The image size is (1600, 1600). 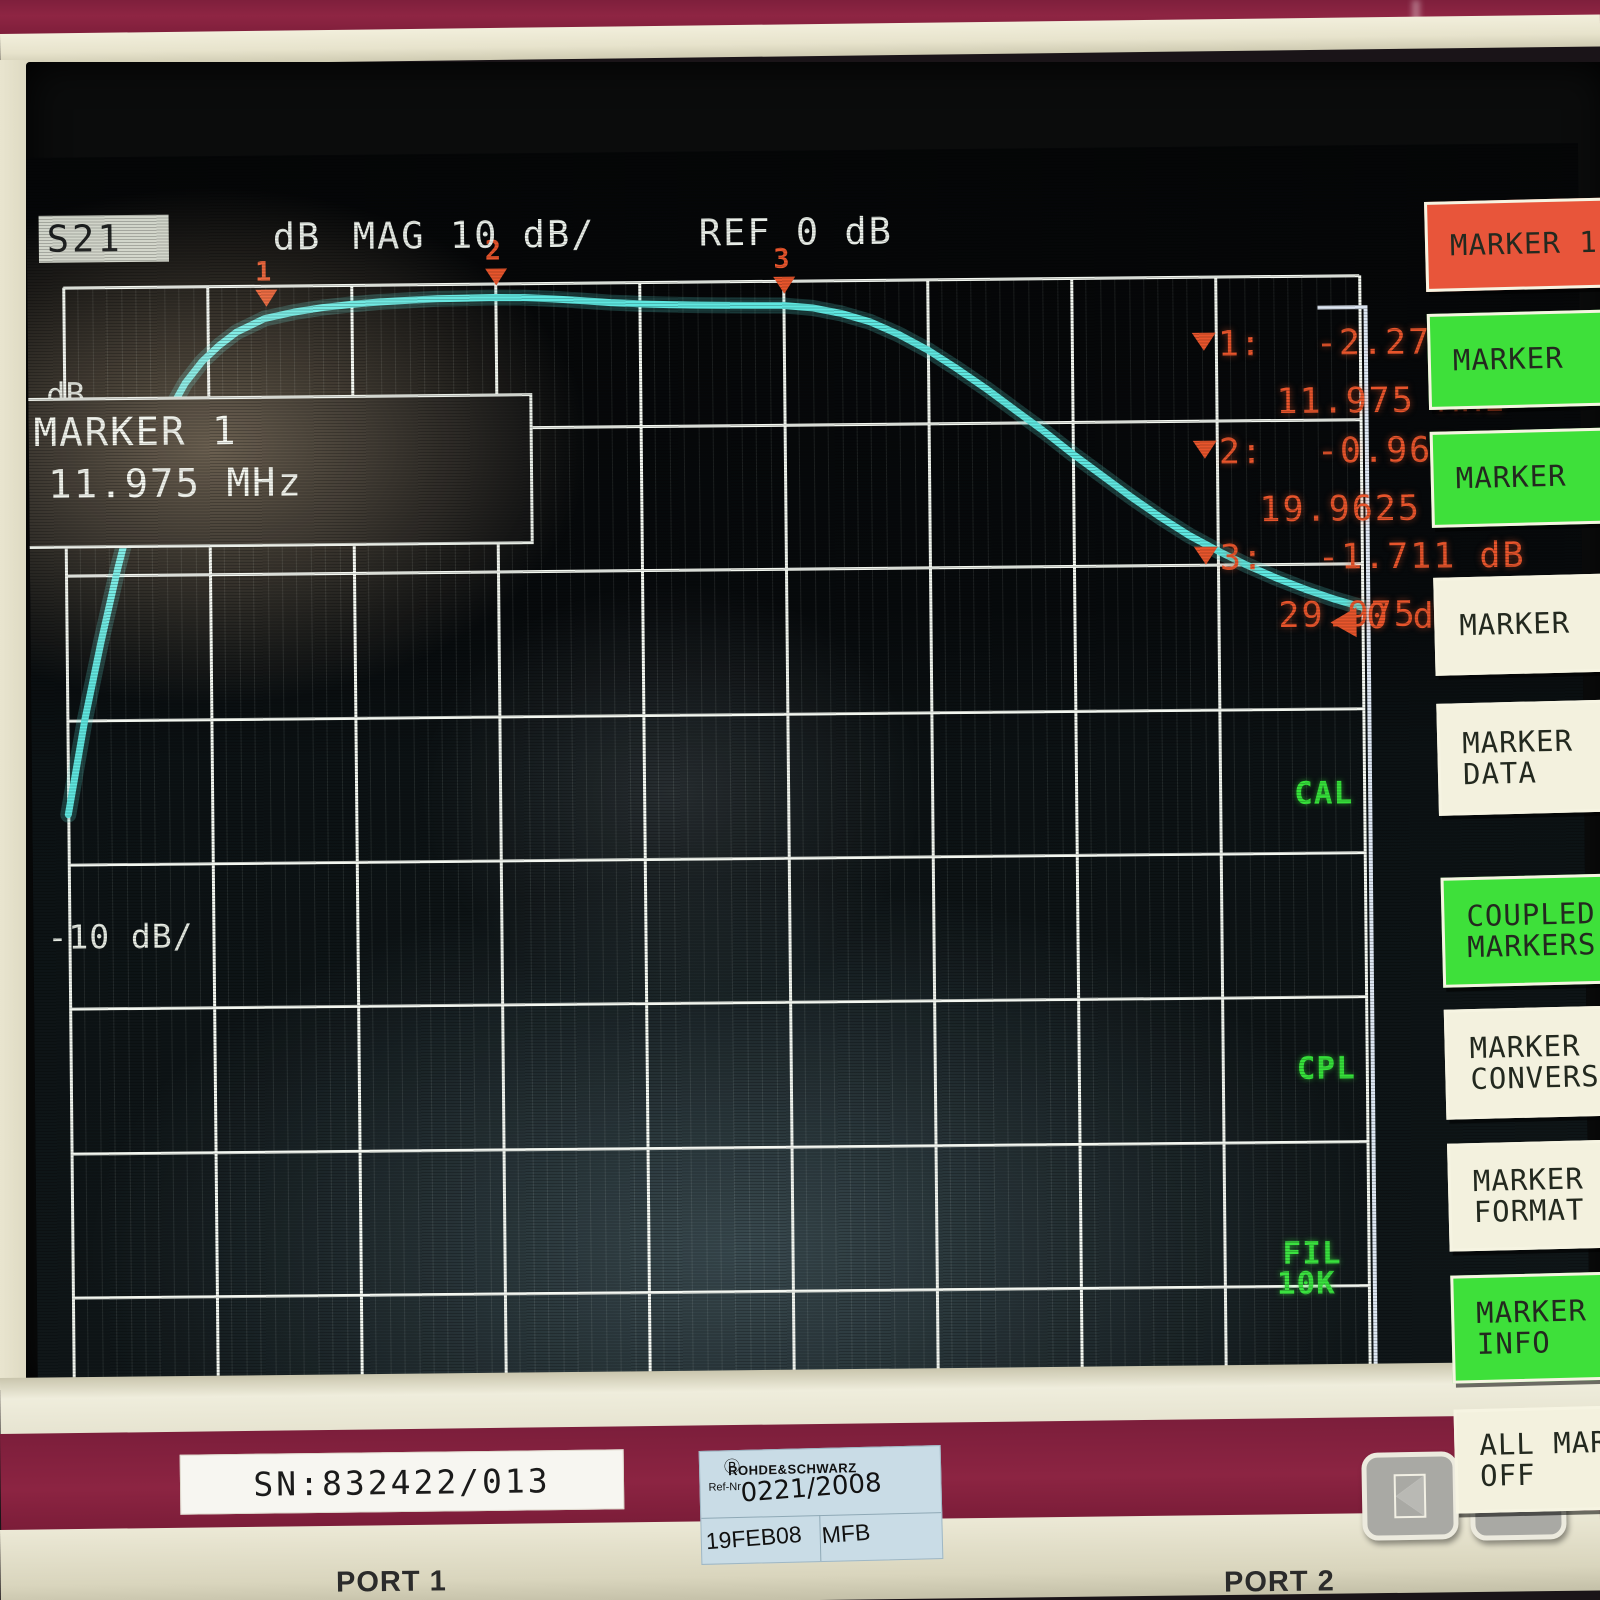 What do you see at coordinates (266, 281) in the screenshot?
I see `trace-marker-1: 1` at bounding box center [266, 281].